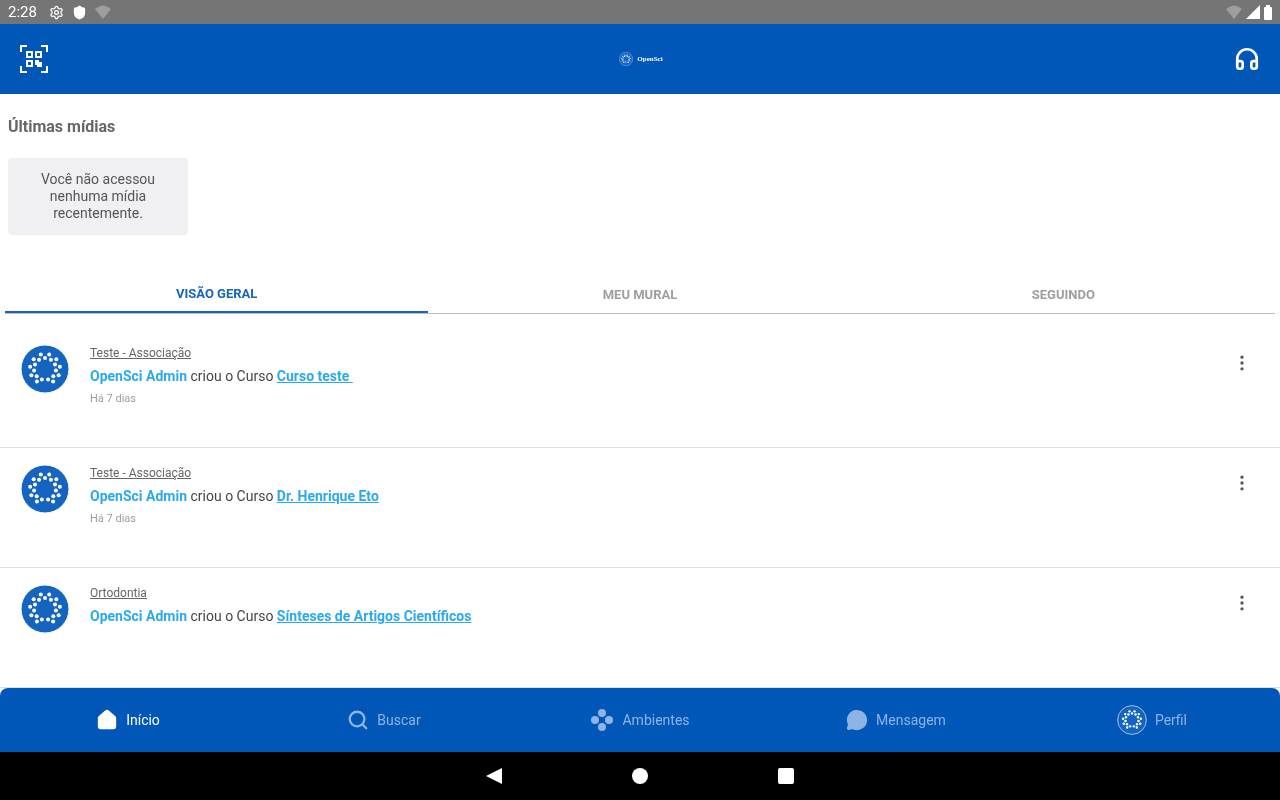 This screenshot has height=800, width=1280. What do you see at coordinates (626, 59) in the screenshot?
I see `logo-icon` at bounding box center [626, 59].